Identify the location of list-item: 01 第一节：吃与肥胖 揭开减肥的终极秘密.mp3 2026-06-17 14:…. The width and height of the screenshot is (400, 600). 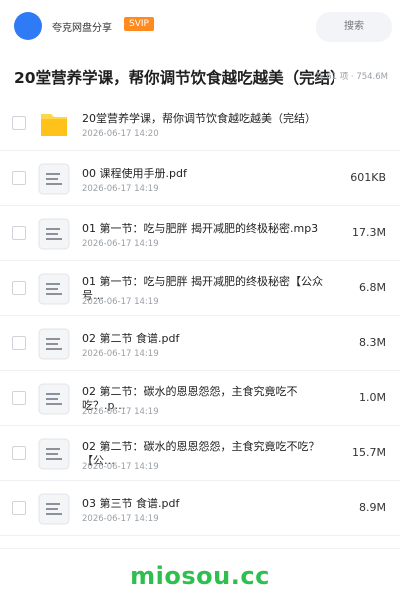
(200, 233).